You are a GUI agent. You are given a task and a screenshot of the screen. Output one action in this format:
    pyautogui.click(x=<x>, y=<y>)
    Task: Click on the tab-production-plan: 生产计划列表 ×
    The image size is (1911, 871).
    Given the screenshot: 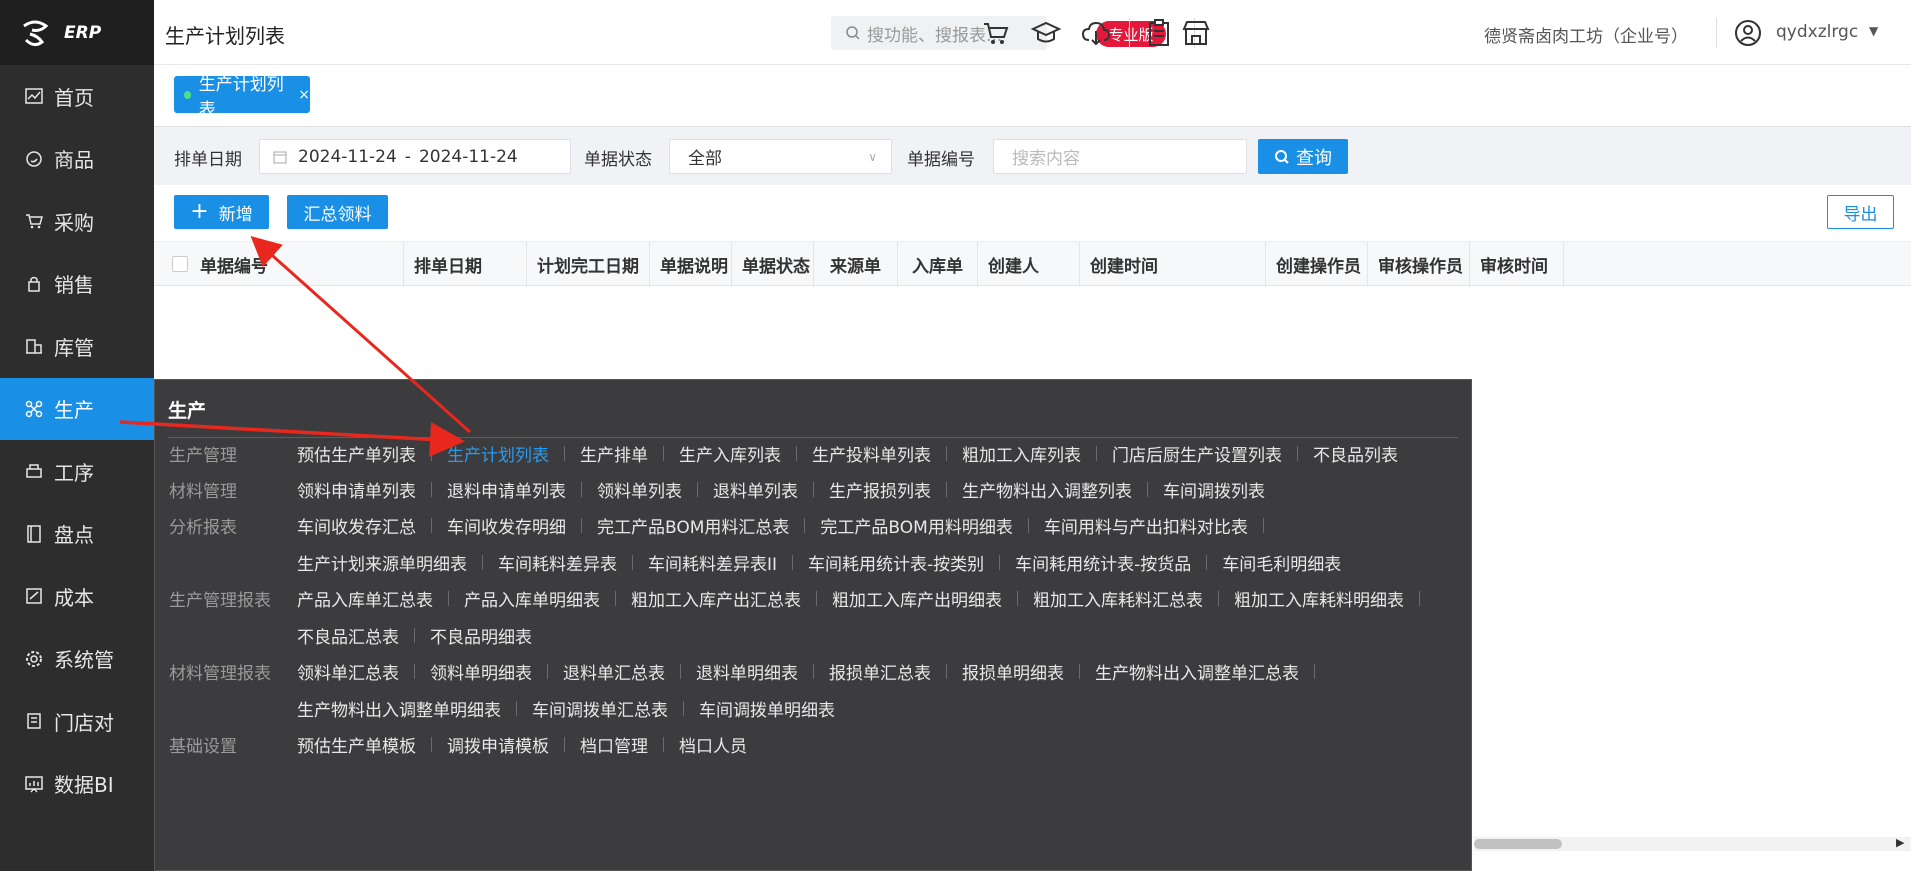 What is the action you would take?
    pyautogui.click(x=242, y=97)
    